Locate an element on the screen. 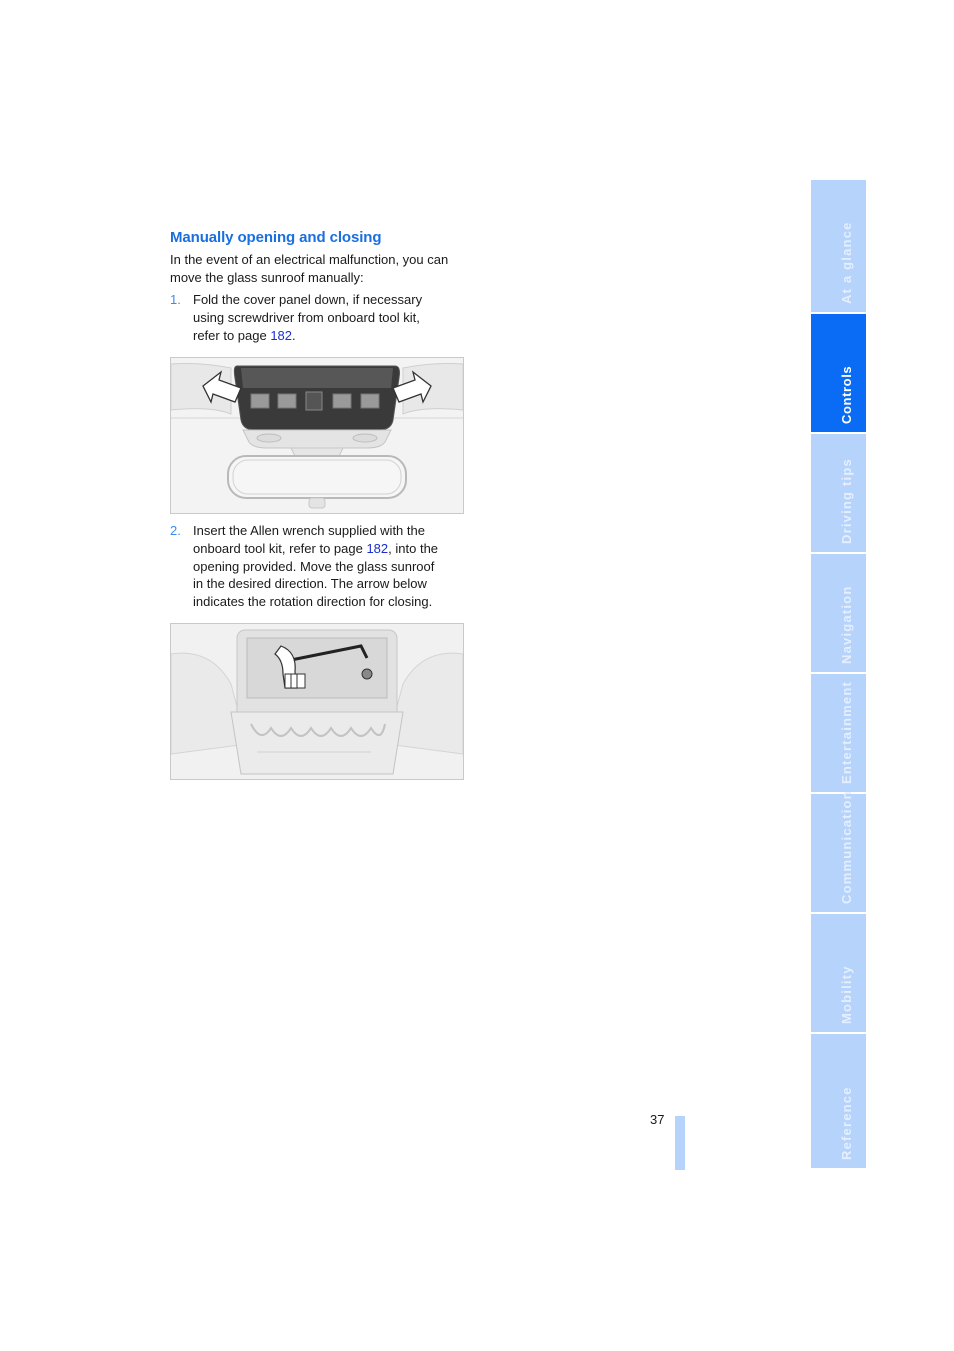 The width and height of the screenshot is (954, 1351). tab-label: At a glance is located at coordinates (846, 262).